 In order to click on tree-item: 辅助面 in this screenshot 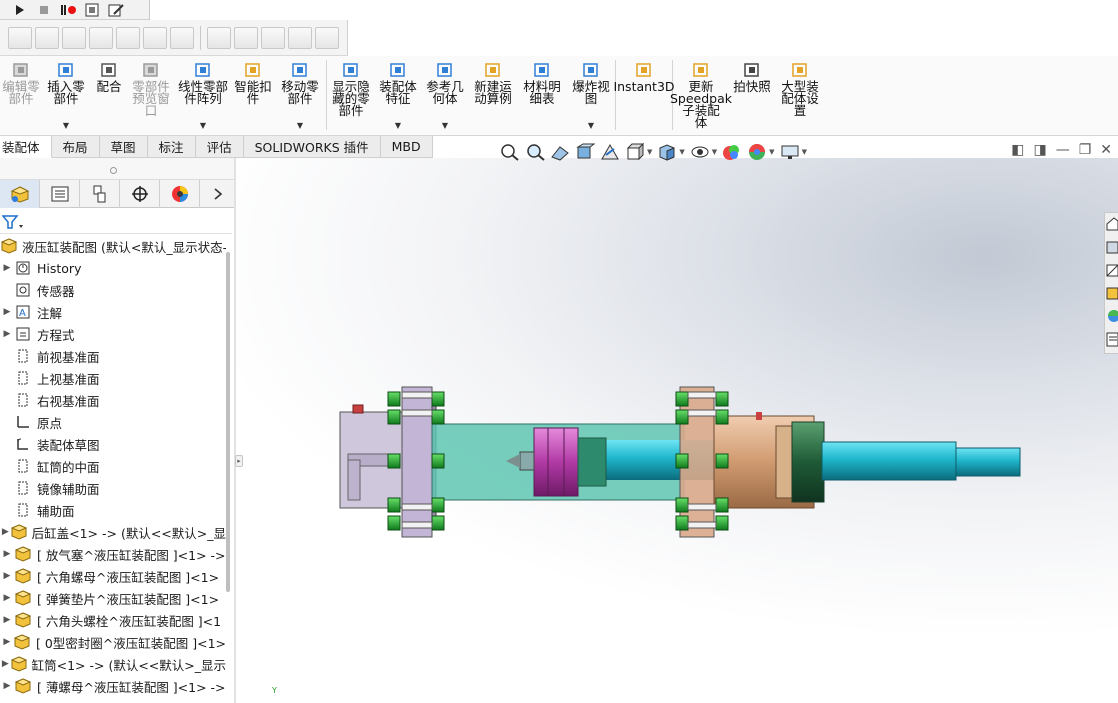, I will do `click(113, 510)`.